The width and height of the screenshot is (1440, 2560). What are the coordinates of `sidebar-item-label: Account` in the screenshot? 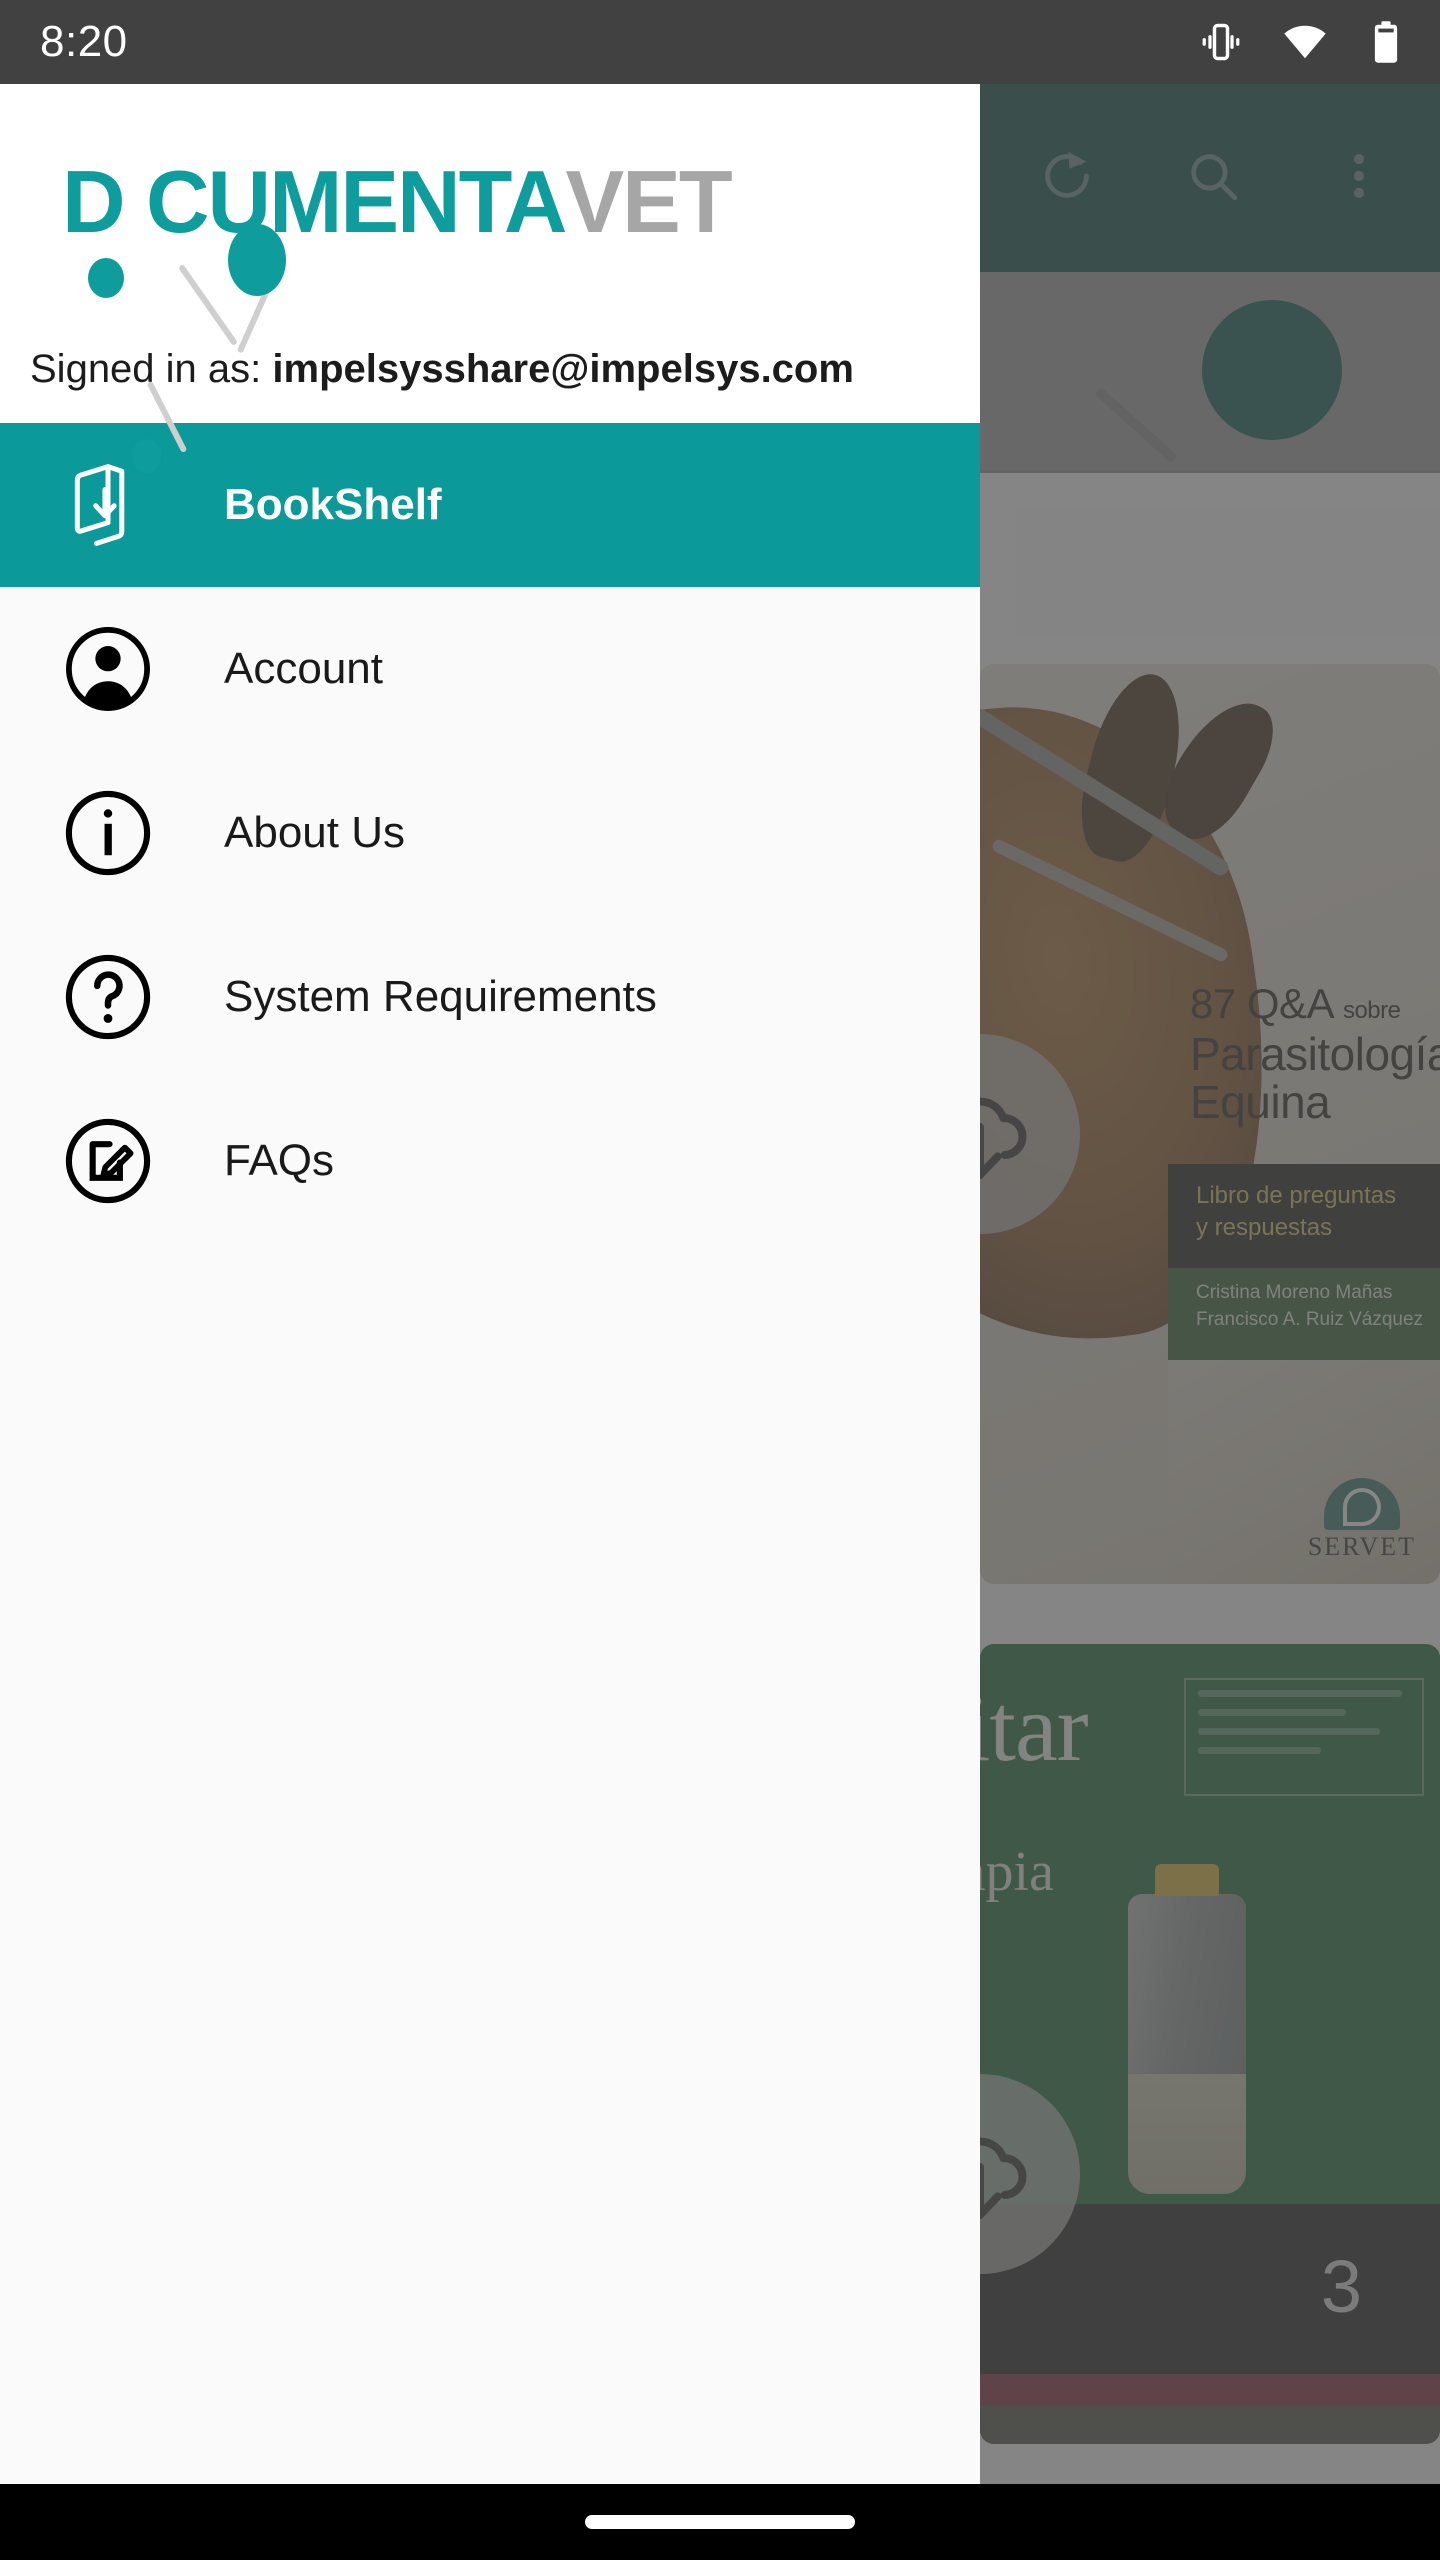 It's located at (303, 669).